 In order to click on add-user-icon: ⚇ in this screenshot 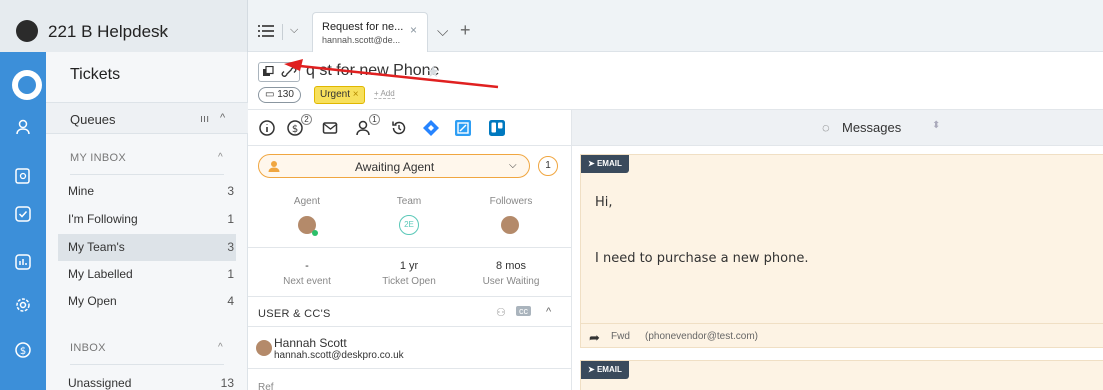, I will do `click(501, 312)`.